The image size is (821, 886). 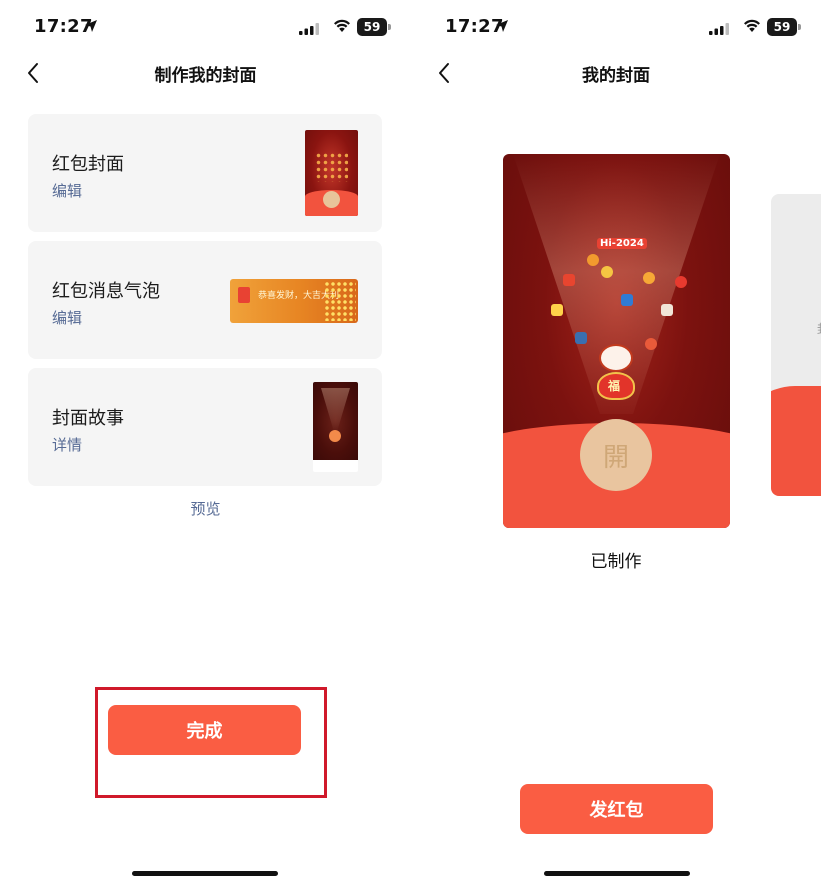 What do you see at coordinates (205, 76) in the screenshot?
I see `page-title: 制作我的封面` at bounding box center [205, 76].